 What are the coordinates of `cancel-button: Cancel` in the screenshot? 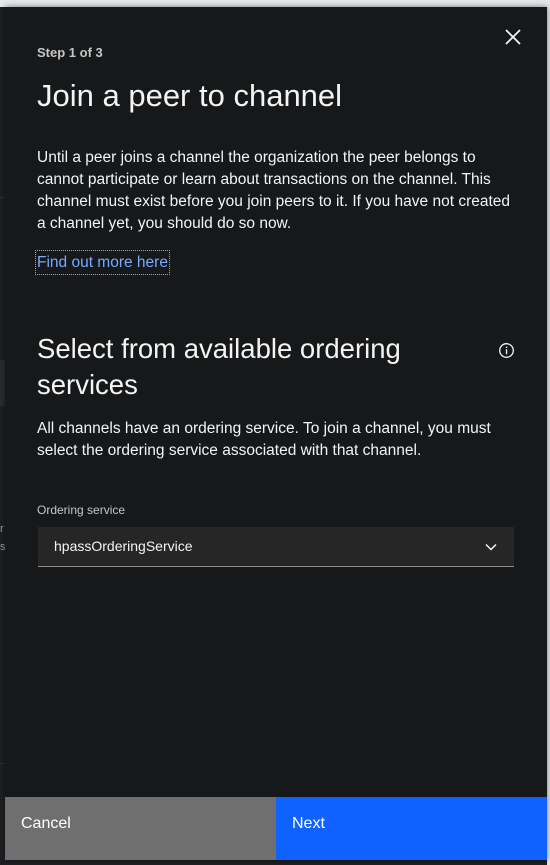 It's located at (140, 828).